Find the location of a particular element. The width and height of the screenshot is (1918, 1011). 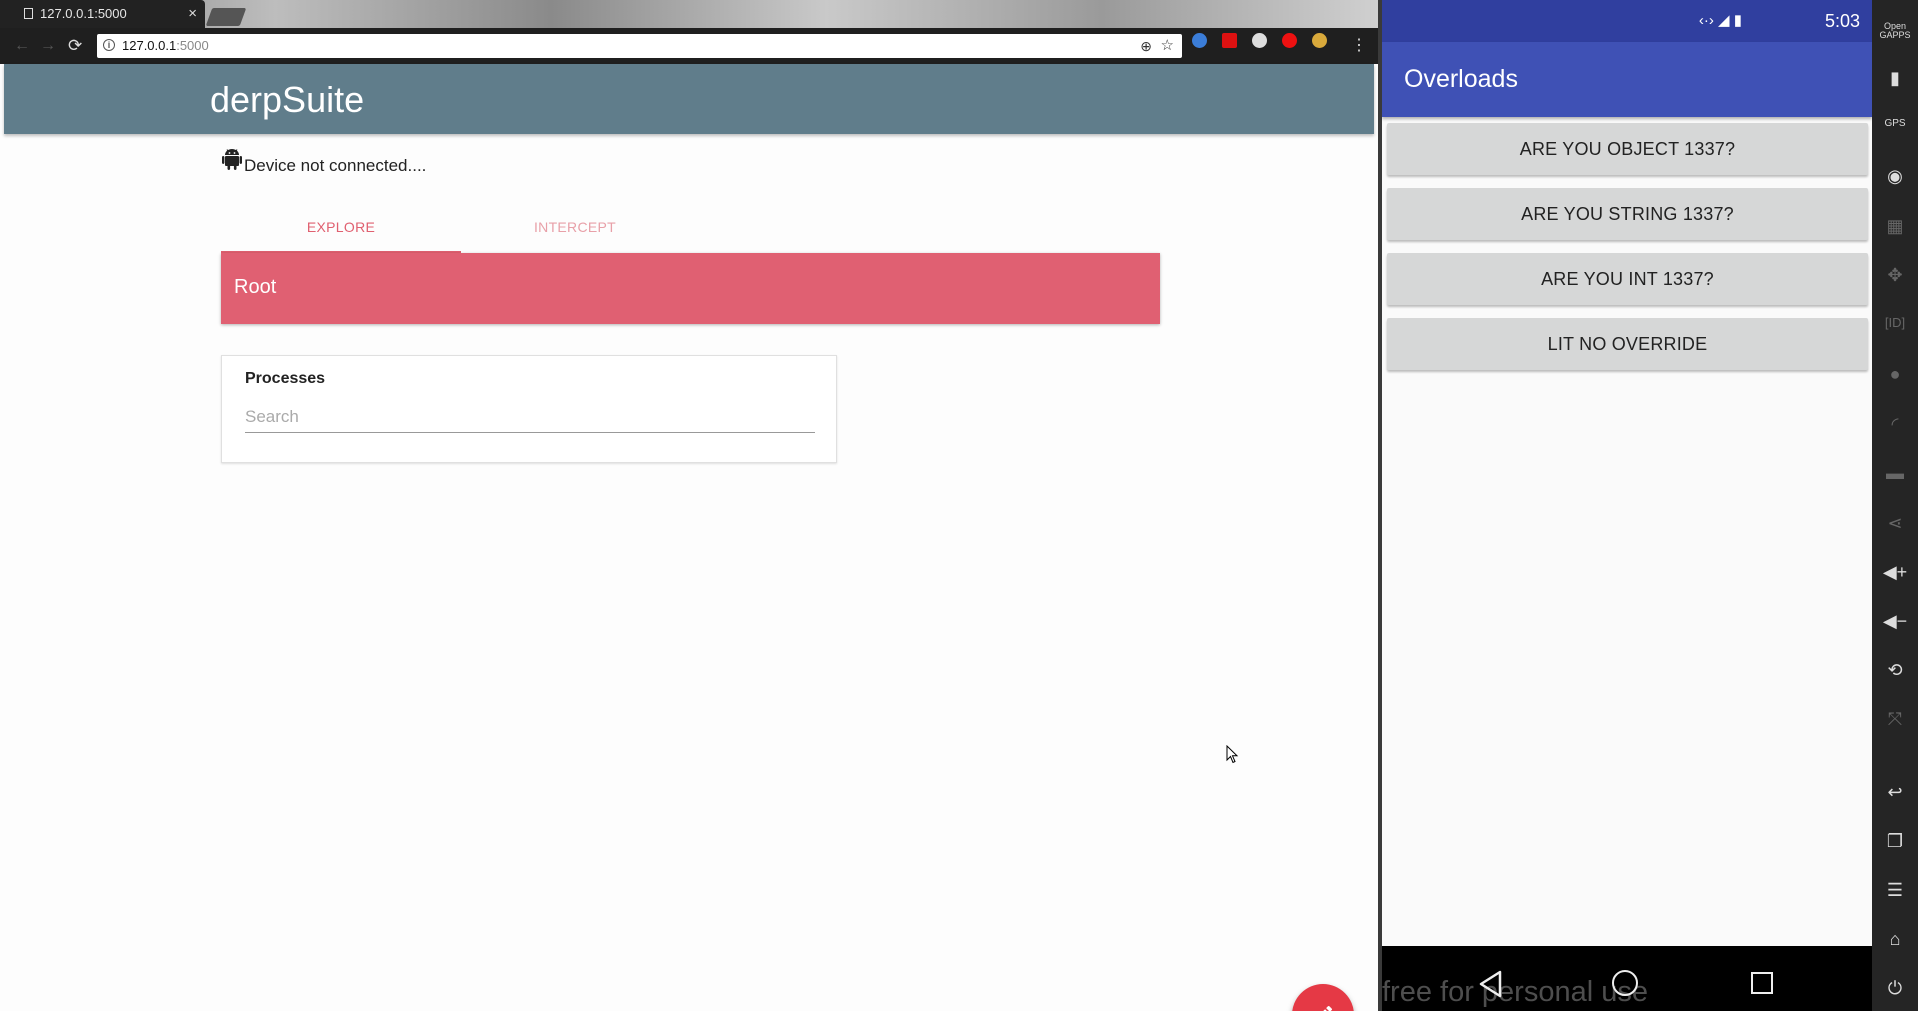

volume-up-icon: ◀+ is located at coordinates (1895, 572).